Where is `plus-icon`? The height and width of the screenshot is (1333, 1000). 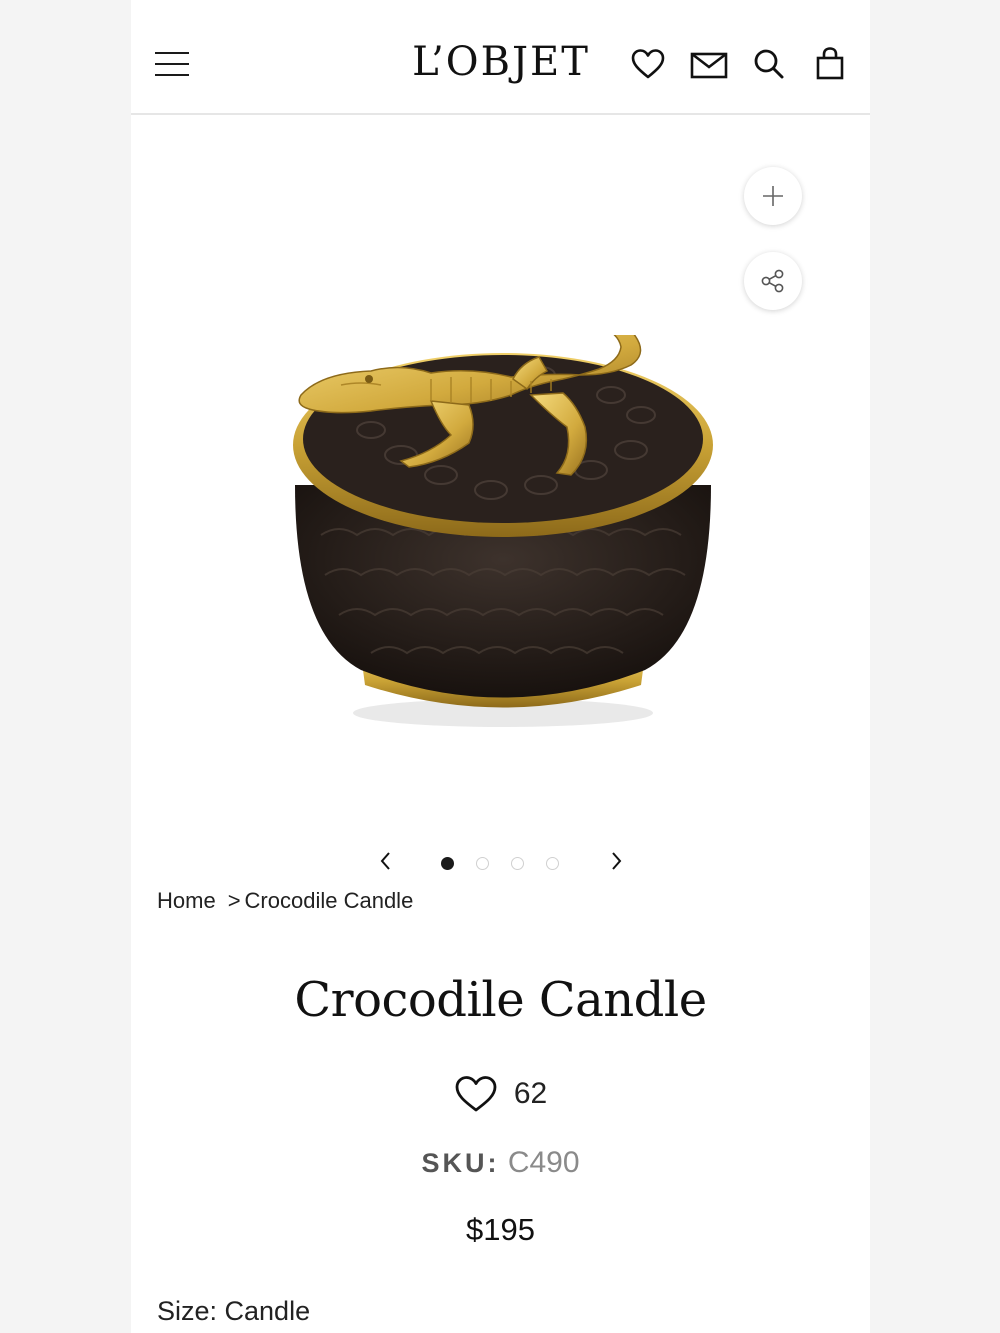 plus-icon is located at coordinates (773, 196).